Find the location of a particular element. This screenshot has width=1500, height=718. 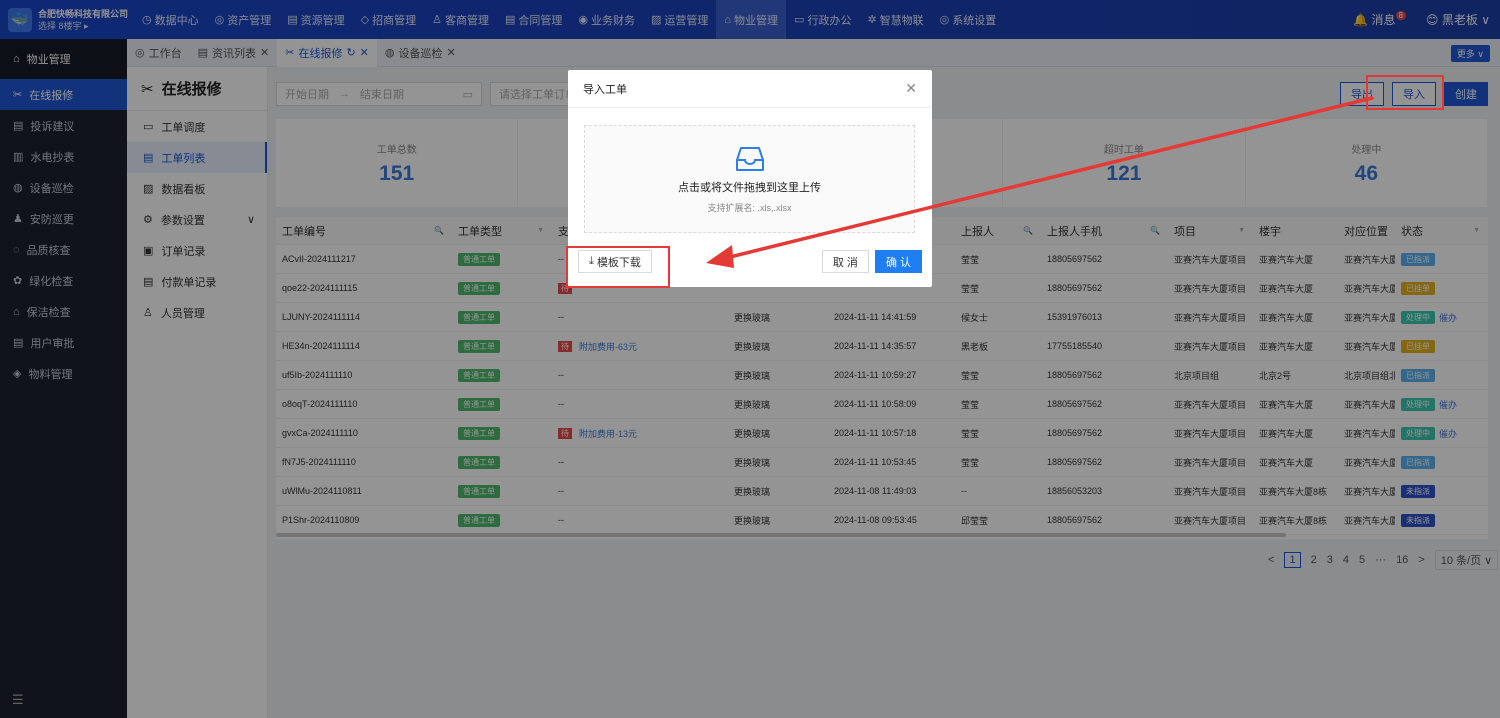

annotation-arrow is located at coordinates (1040, 182).